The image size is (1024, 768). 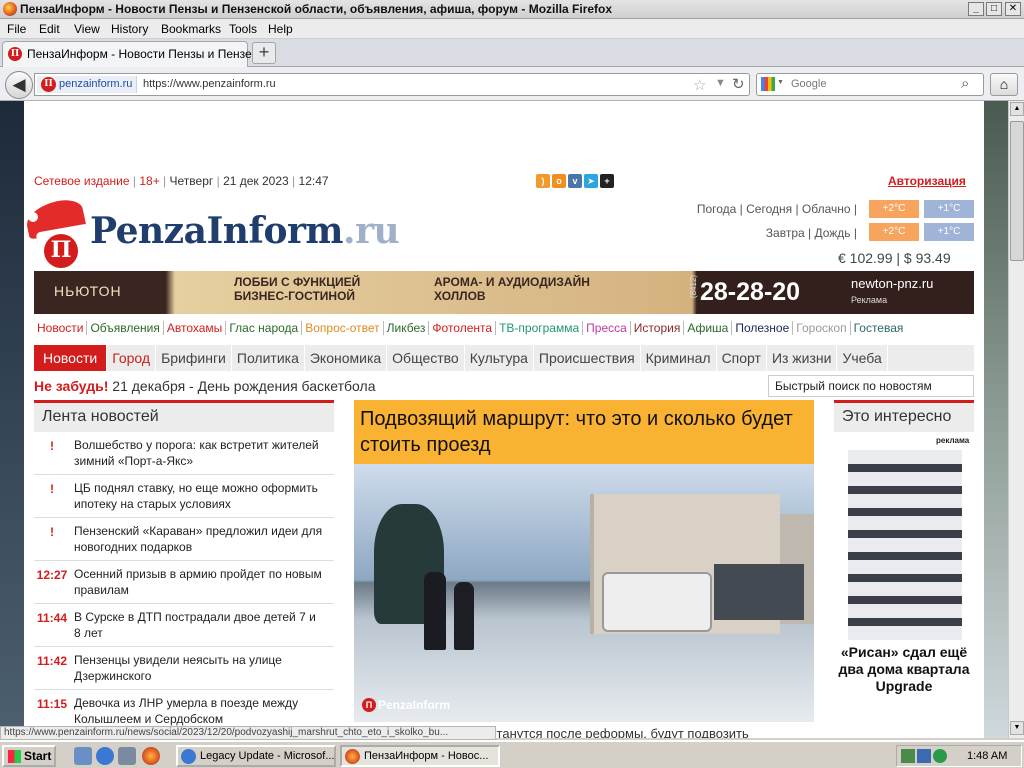 I want to click on section-link-0: Новости, so click(x=61, y=328).